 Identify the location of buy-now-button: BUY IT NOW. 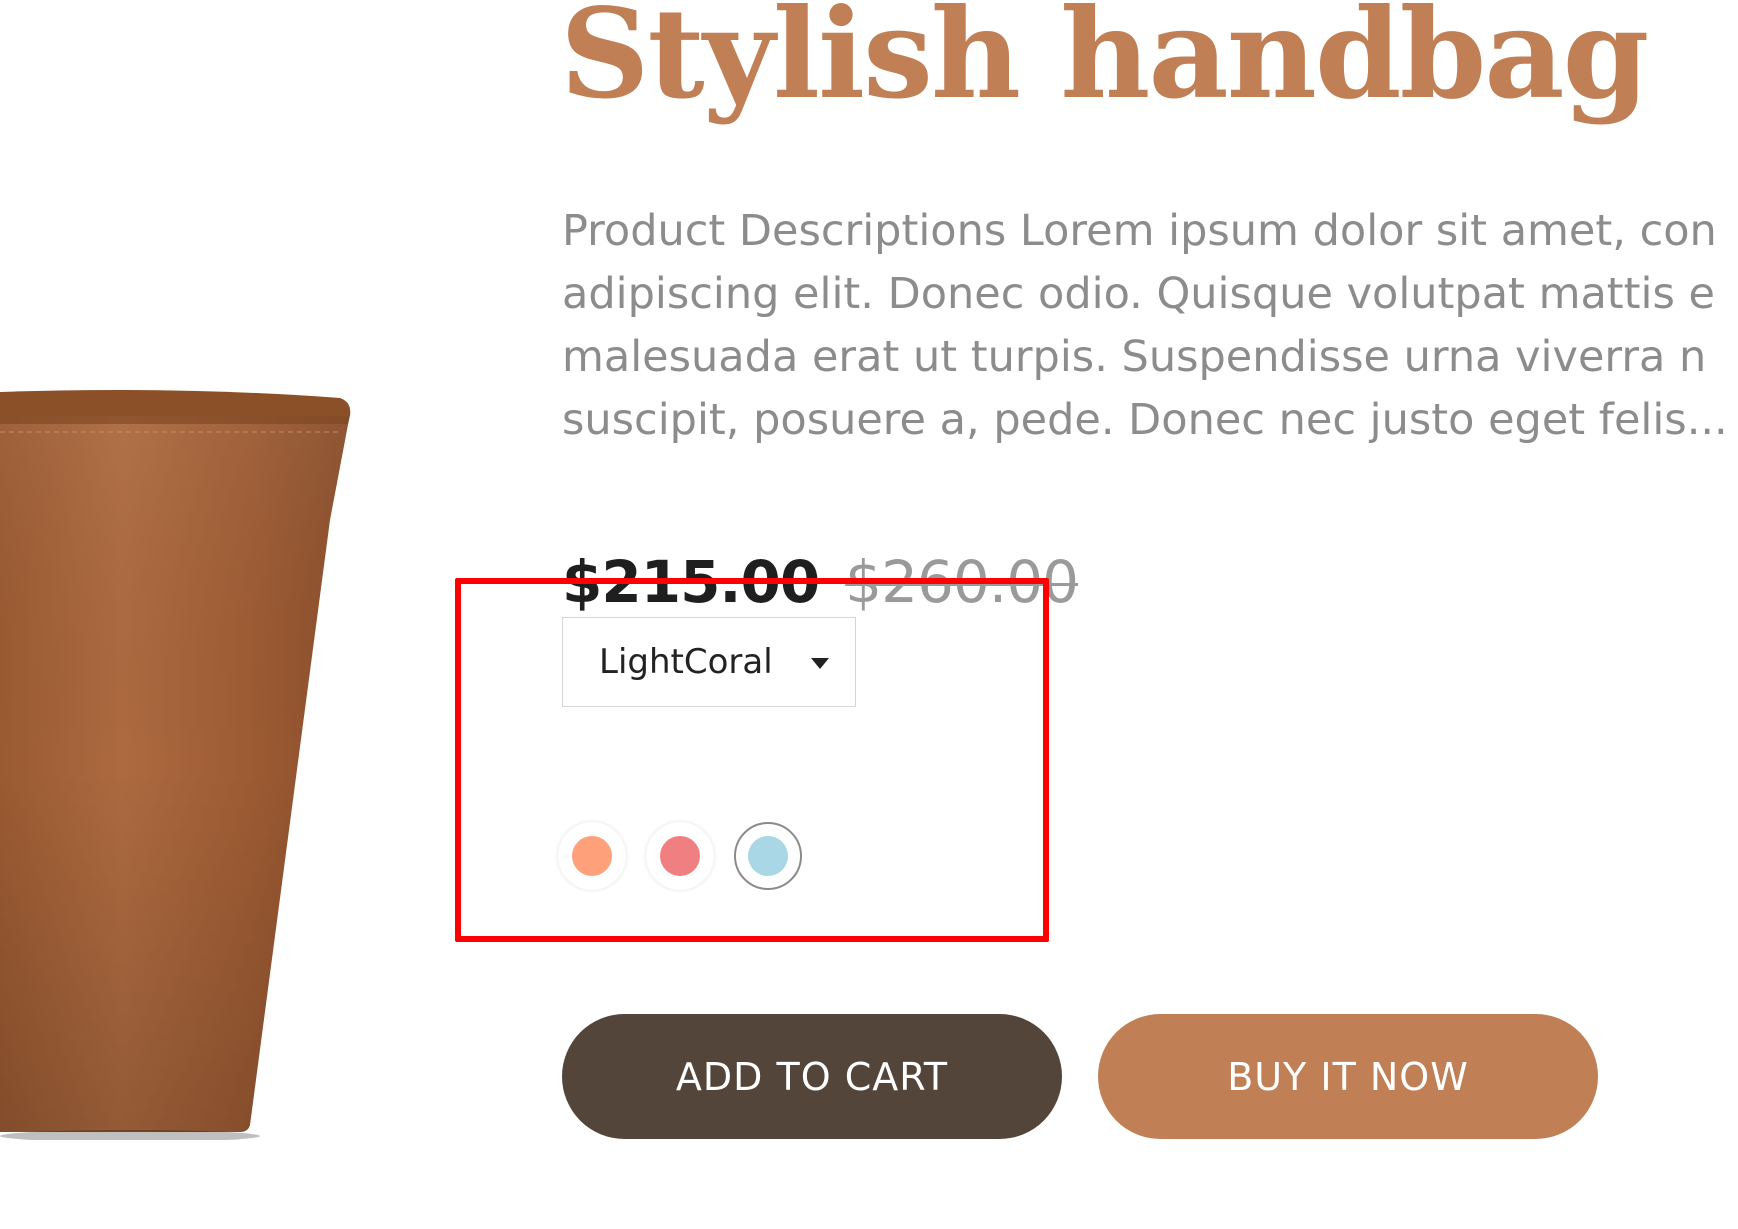
(1348, 1076).